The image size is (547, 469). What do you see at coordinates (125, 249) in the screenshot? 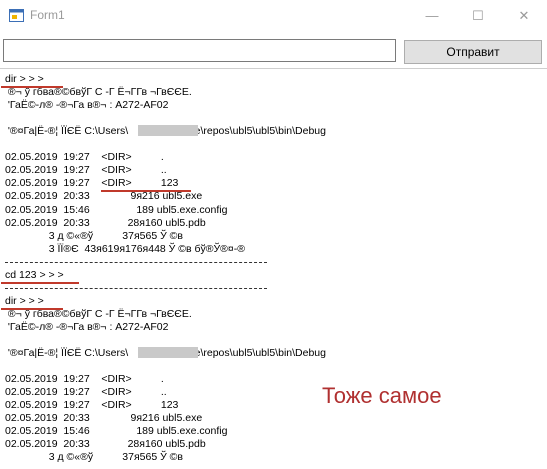
I see `console-line: 3 ЇЇ®Є 43я619я176я448 Ў ©в бў®Ў®¤-®` at bounding box center [125, 249].